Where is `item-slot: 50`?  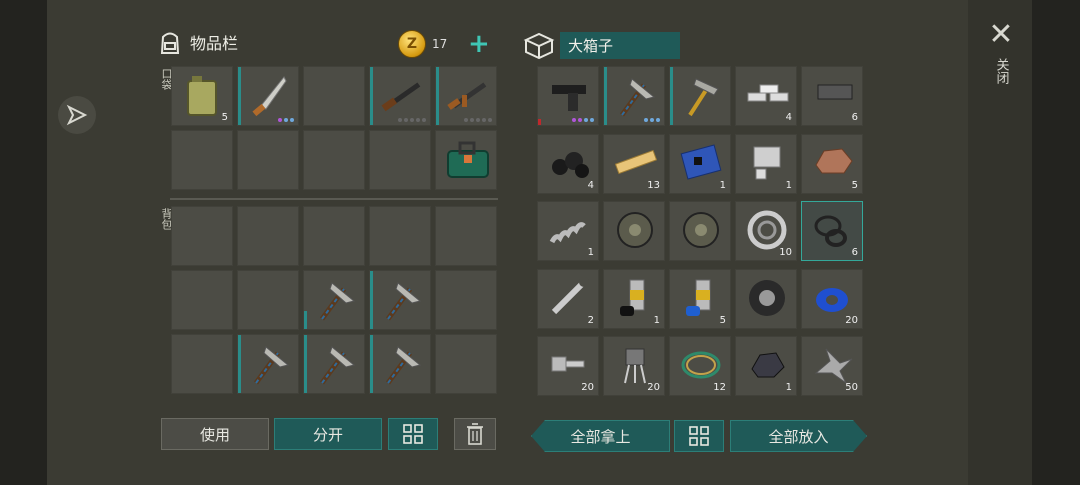
item-slot: 50 is located at coordinates (832, 366).